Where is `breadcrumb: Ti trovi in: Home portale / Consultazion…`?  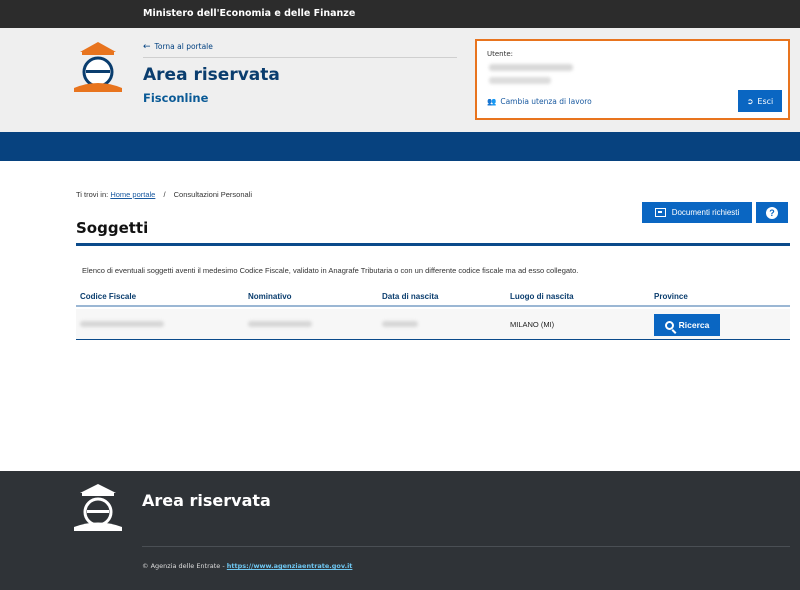
breadcrumb: Ti trovi in: Home portale / Consultazion… is located at coordinates (164, 194).